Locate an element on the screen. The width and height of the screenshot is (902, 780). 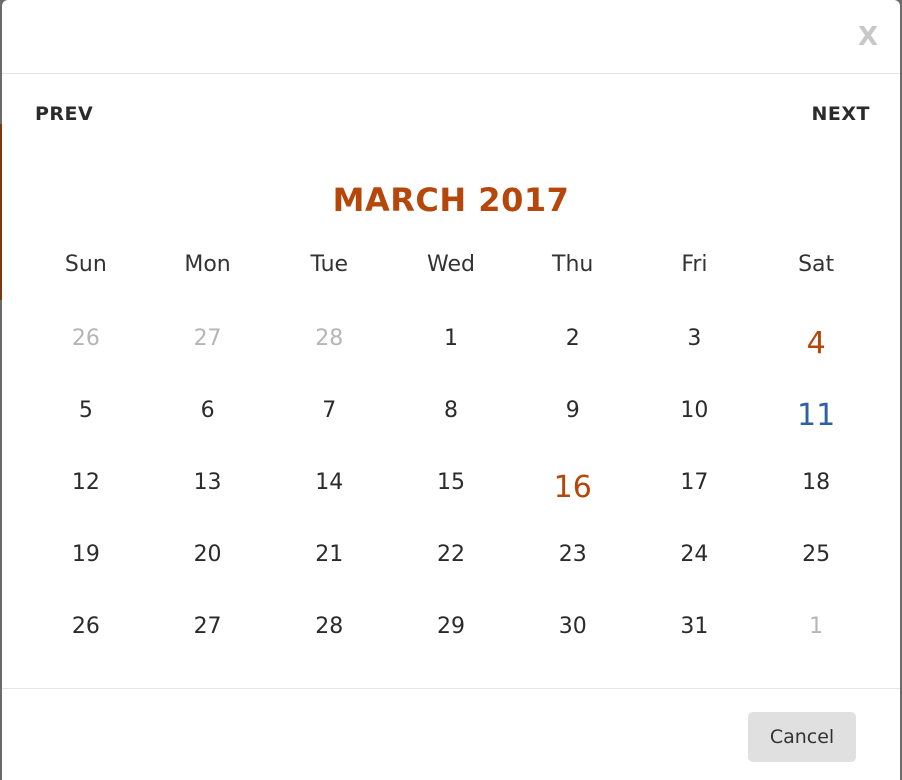
calendar-day: 5 is located at coordinates (86, 410).